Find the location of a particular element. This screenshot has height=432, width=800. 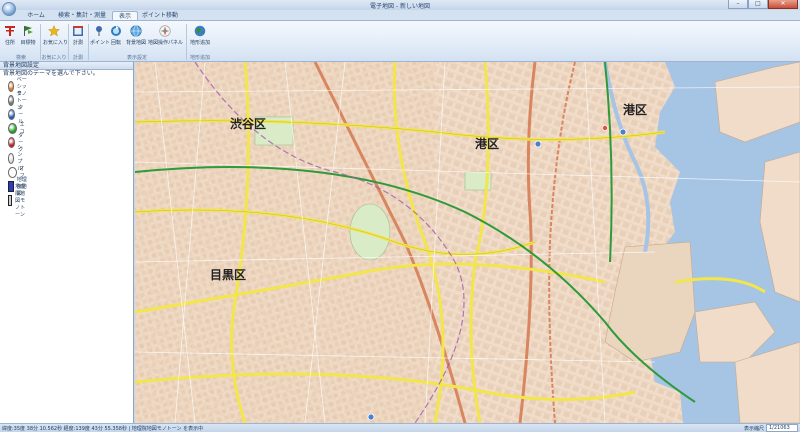

app-menu-button is located at coordinates (9, 9).